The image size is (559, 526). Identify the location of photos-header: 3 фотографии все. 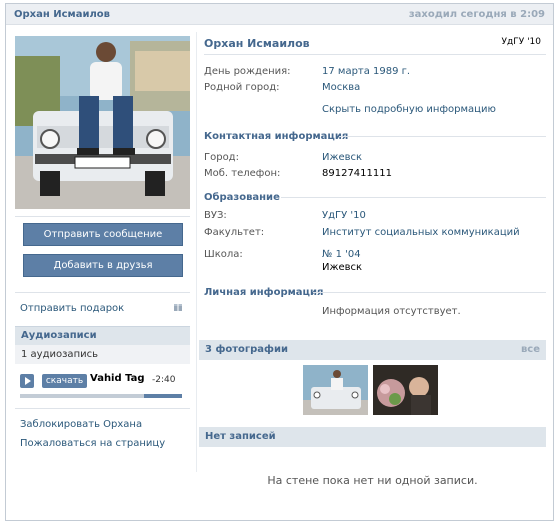
(372, 350).